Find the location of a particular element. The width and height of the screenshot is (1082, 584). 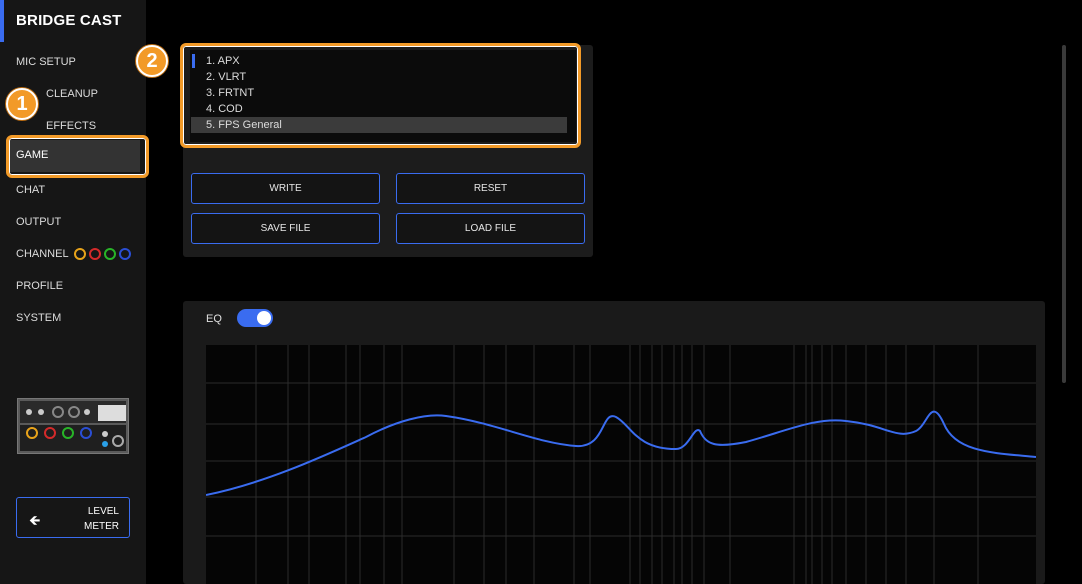

sidebar-item-profile: PROFILE is located at coordinates (39, 286).